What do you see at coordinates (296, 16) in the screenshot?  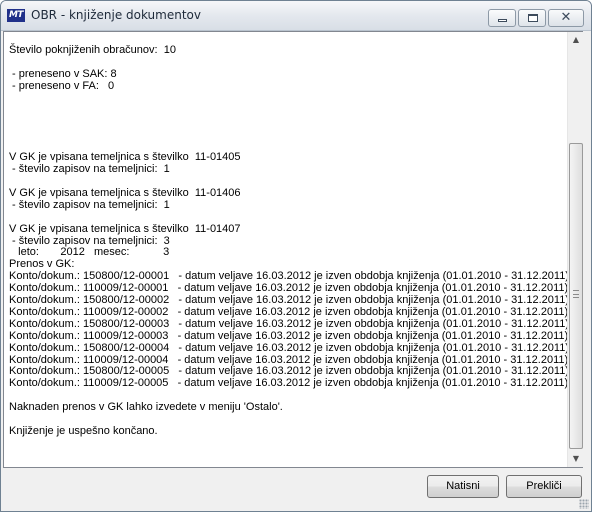 I see `title-bar: MT OBR - knjiženje dokumentov ✕` at bounding box center [296, 16].